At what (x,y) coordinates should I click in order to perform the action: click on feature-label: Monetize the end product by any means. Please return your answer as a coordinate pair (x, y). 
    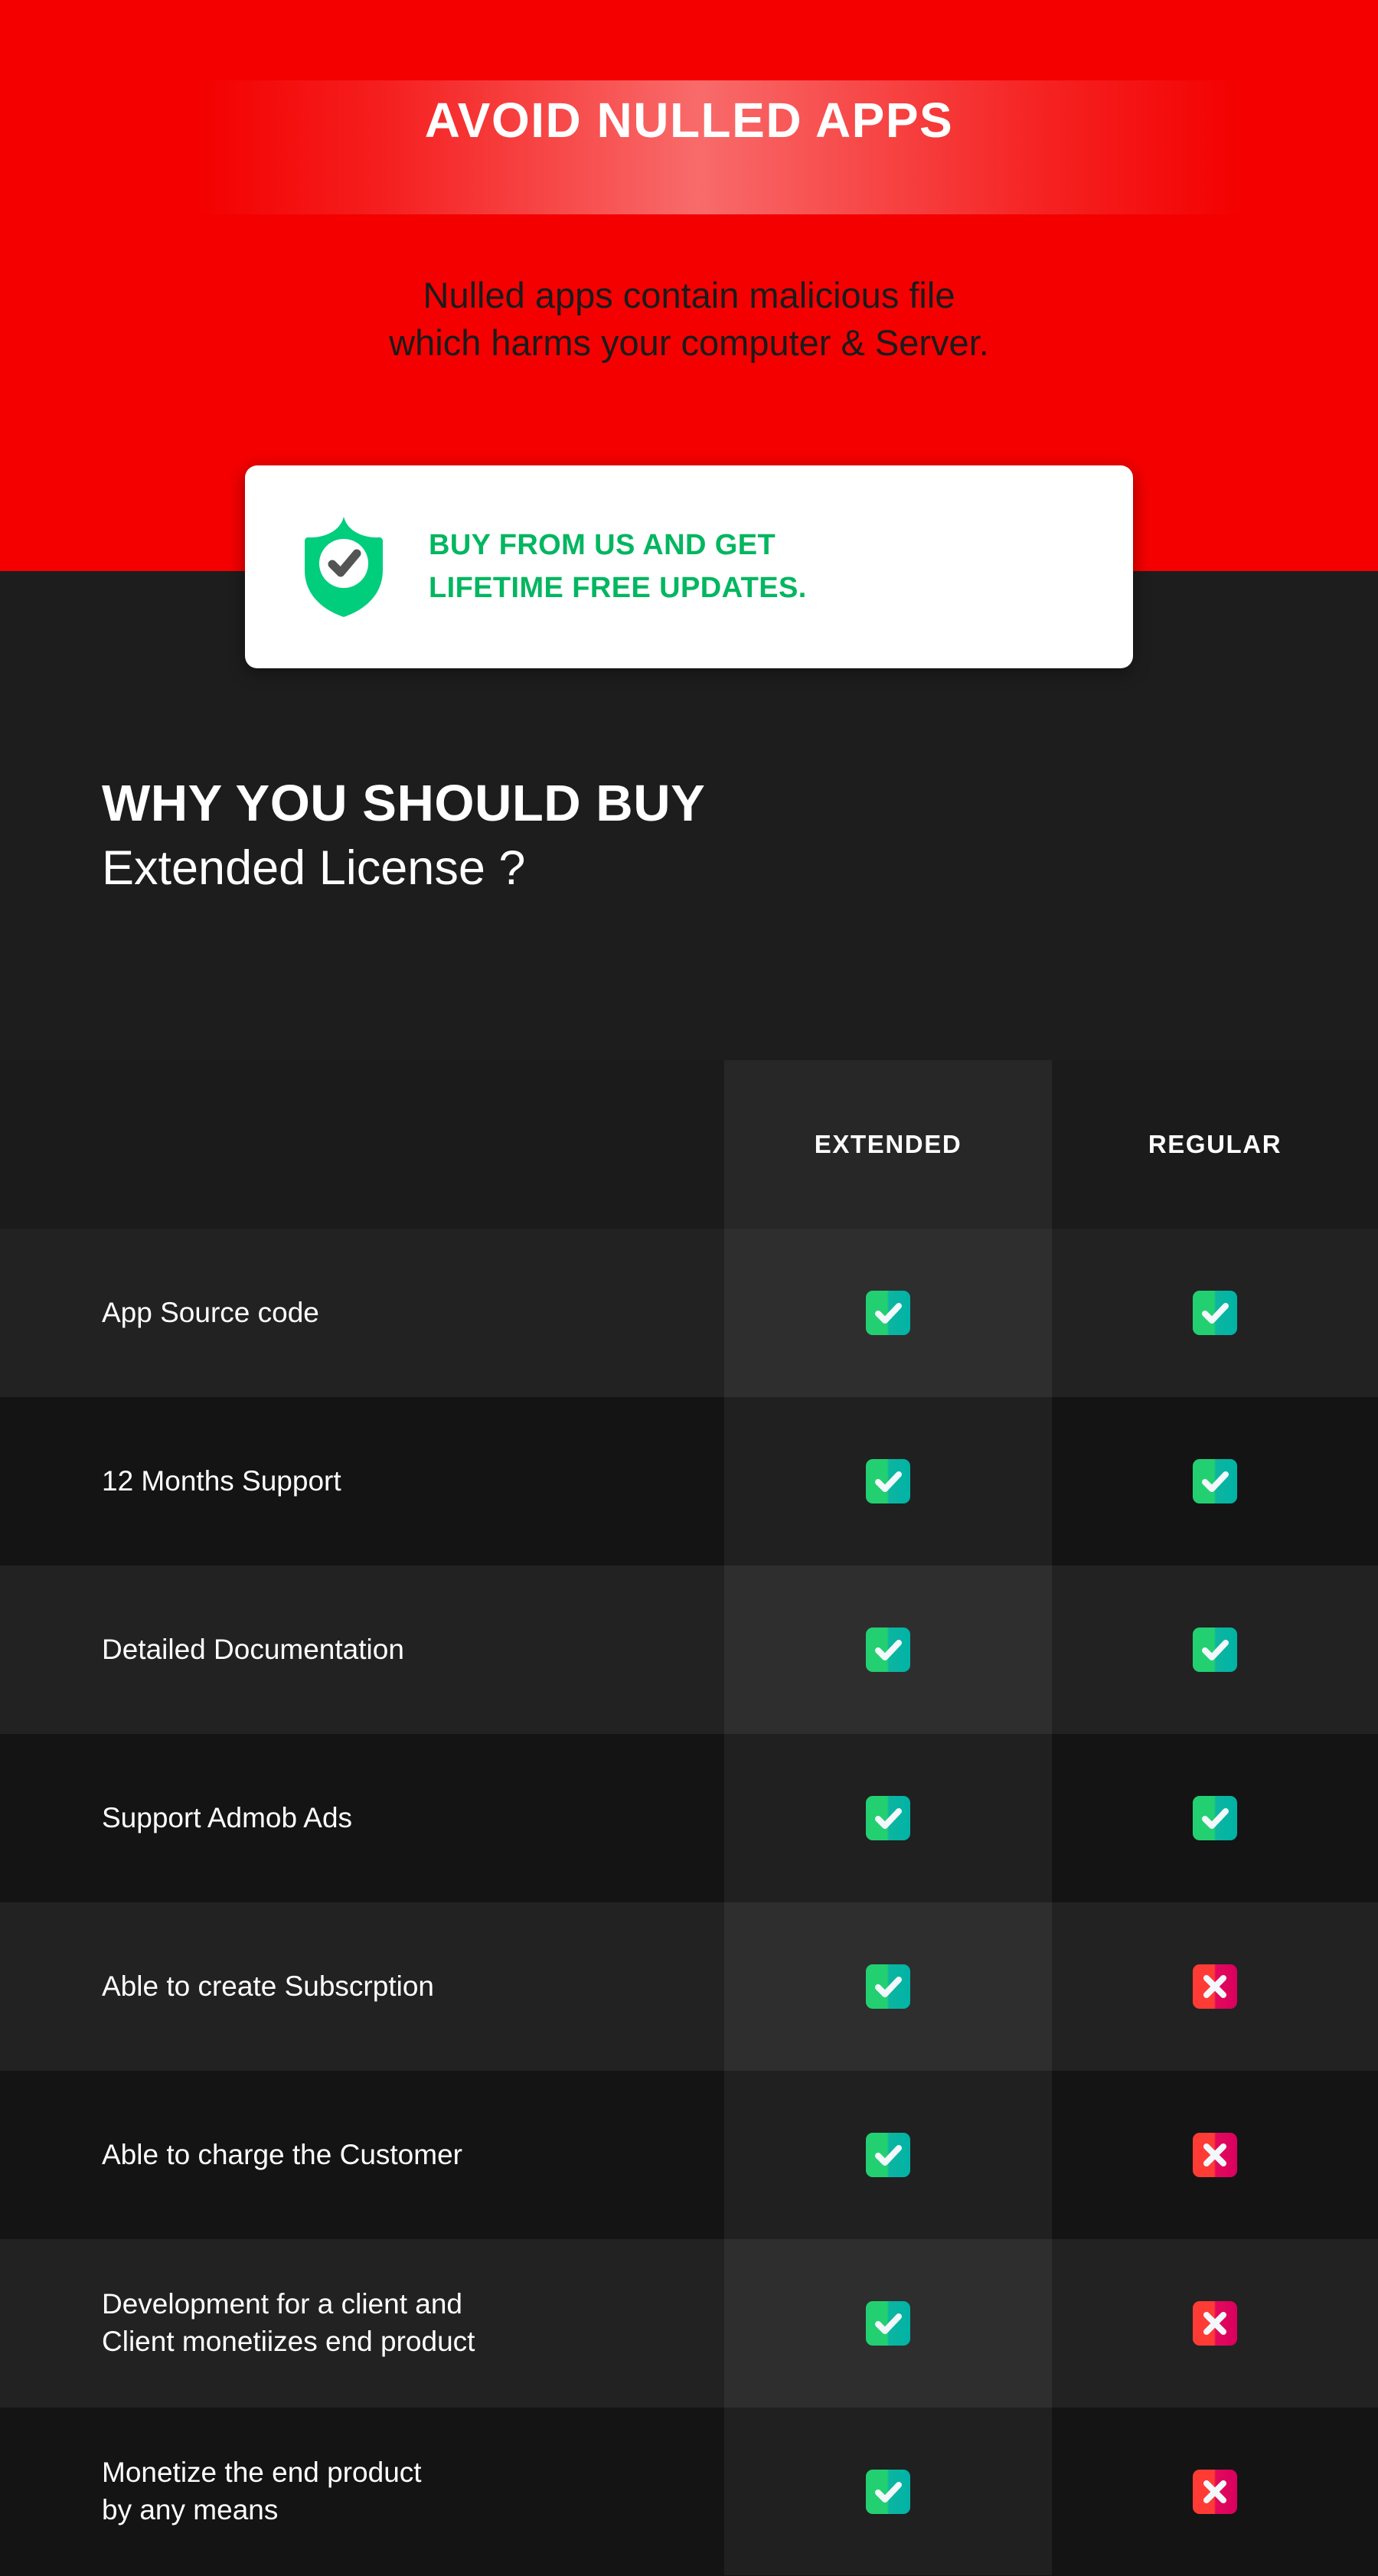
    Looking at the image, I should click on (362, 2491).